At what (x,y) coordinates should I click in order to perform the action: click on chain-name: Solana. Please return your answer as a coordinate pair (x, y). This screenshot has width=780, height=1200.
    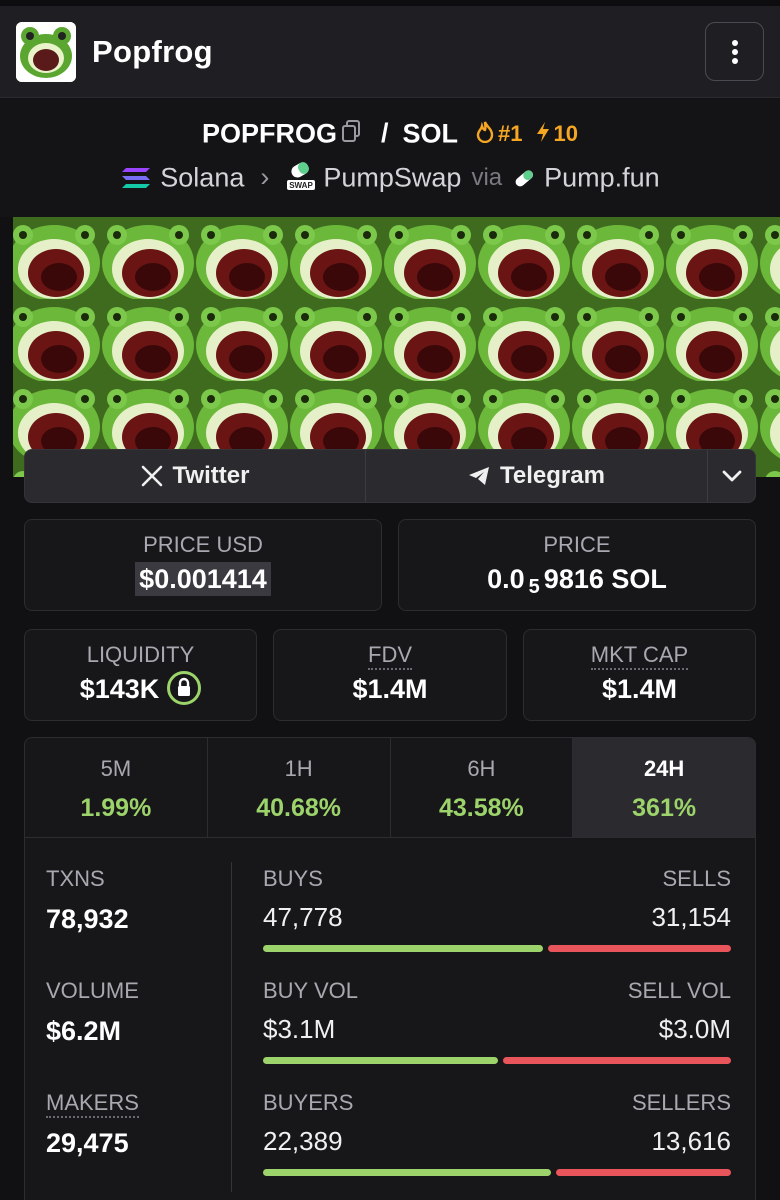
    Looking at the image, I should click on (202, 177).